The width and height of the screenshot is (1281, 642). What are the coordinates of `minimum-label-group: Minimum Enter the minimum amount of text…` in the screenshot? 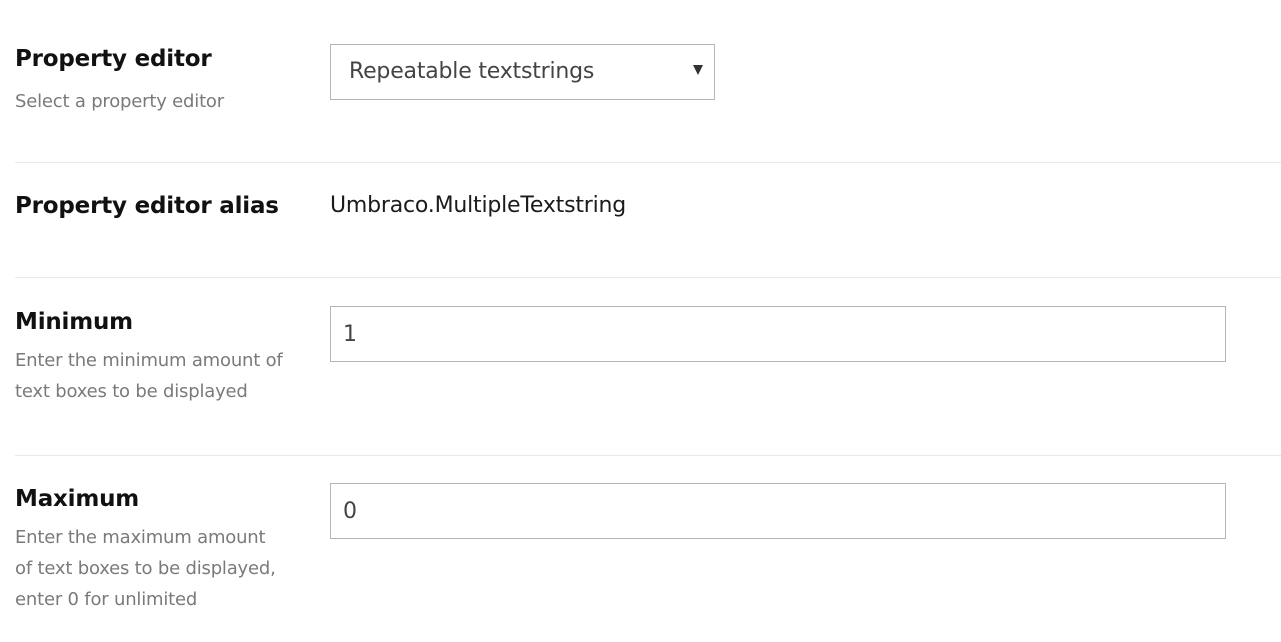 It's located at (165, 357).